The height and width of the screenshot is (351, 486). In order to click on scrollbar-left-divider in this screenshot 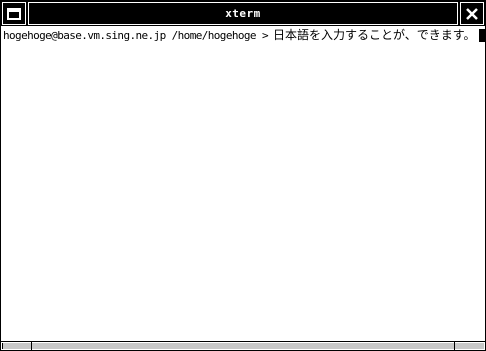, I will do `click(31, 346)`.